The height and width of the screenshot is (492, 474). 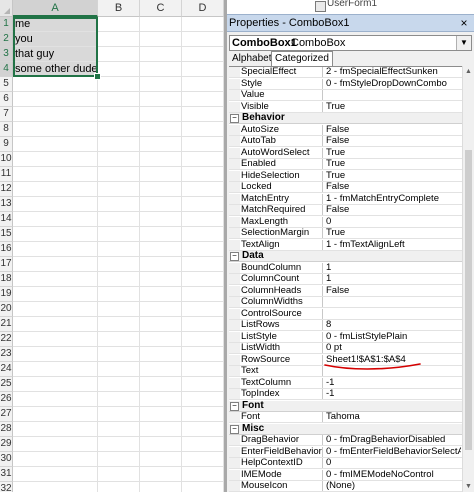 I want to click on property-row: HideSelection True, so click(x=345, y=176).